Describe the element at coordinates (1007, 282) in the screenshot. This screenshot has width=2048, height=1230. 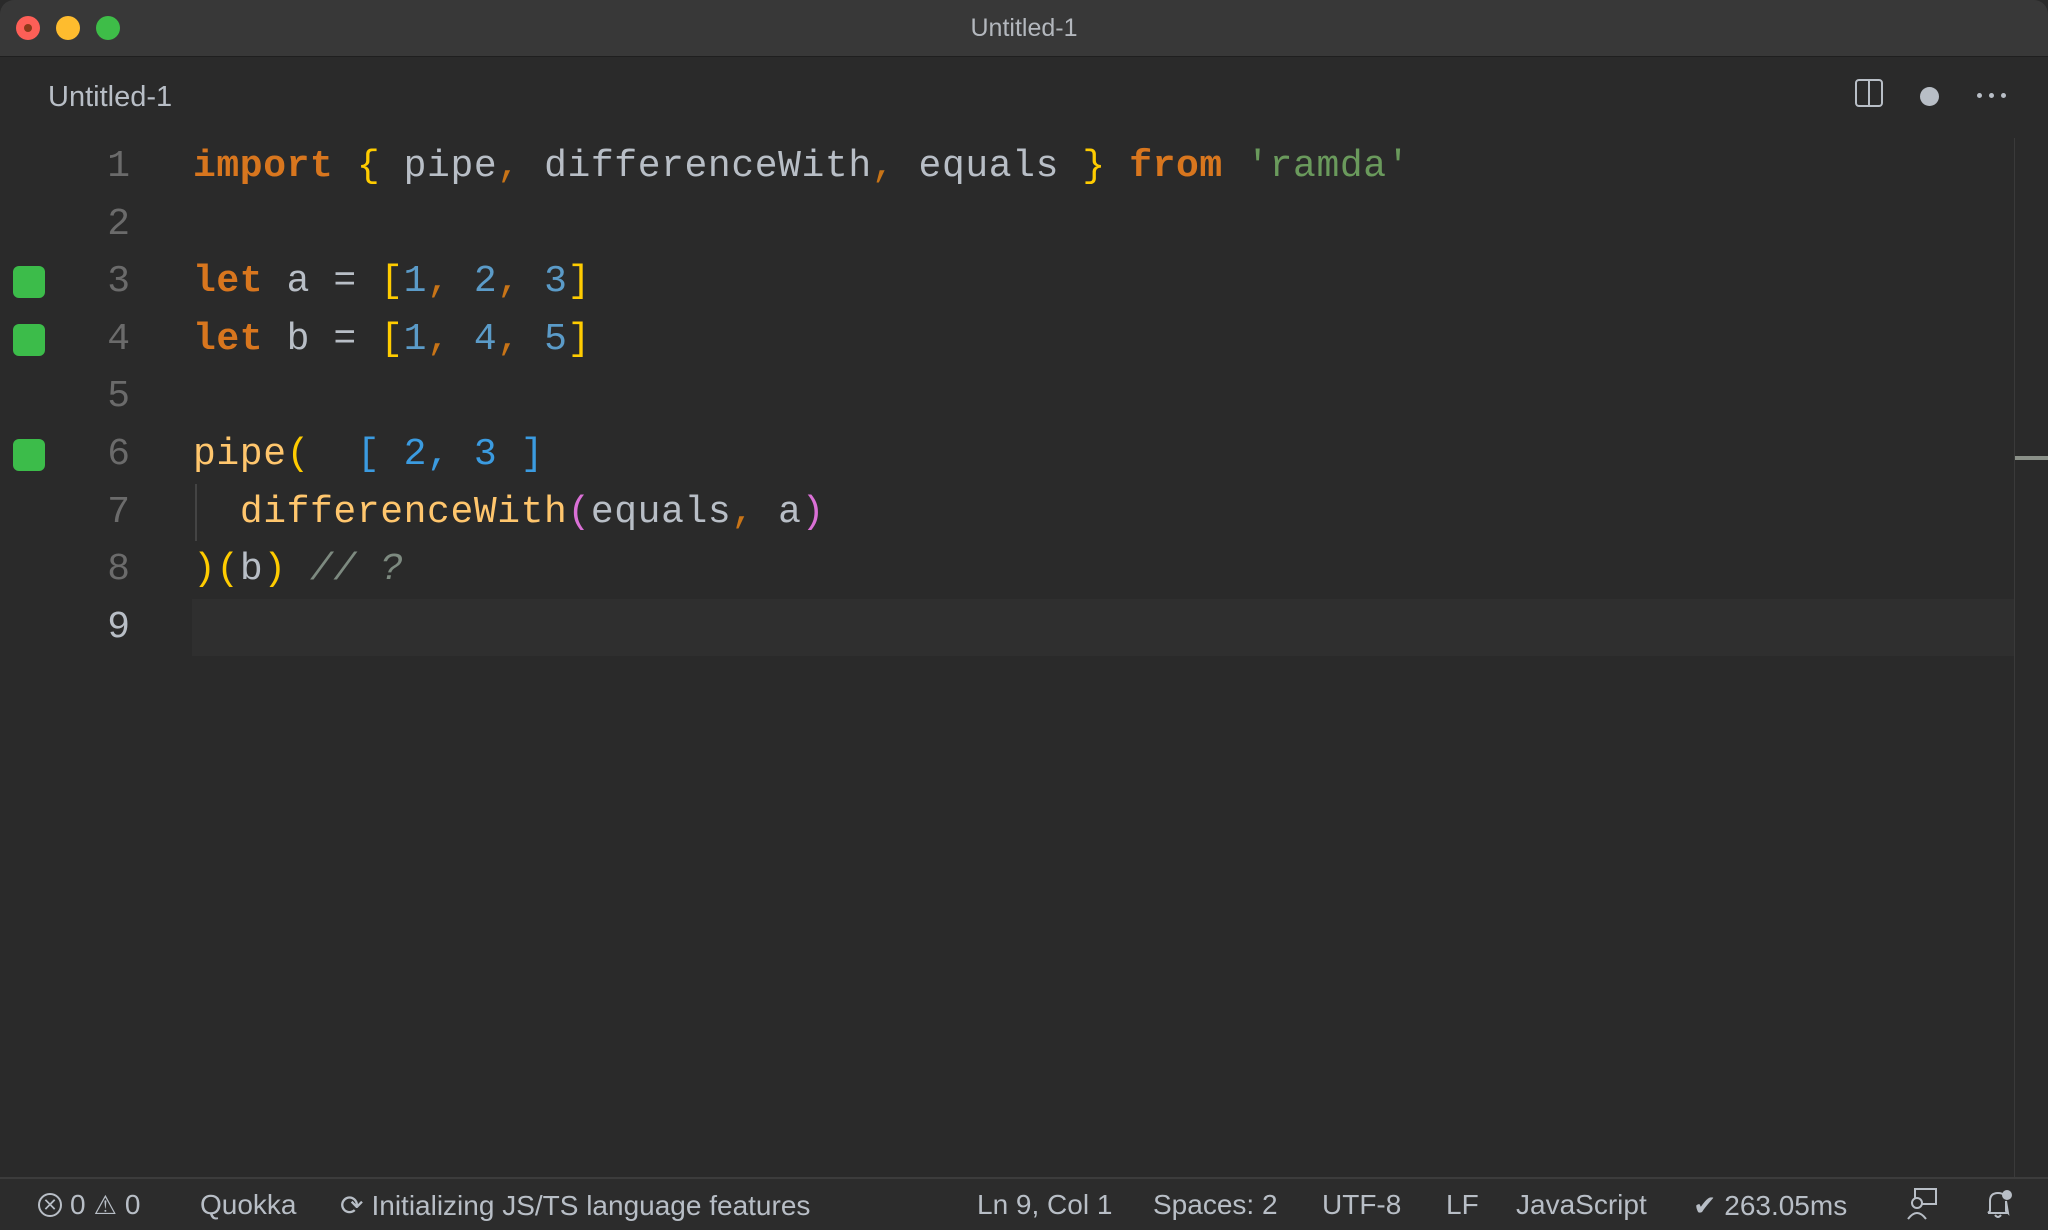
I see `code-line: 3 let a = [1, 2, 3]` at that location.